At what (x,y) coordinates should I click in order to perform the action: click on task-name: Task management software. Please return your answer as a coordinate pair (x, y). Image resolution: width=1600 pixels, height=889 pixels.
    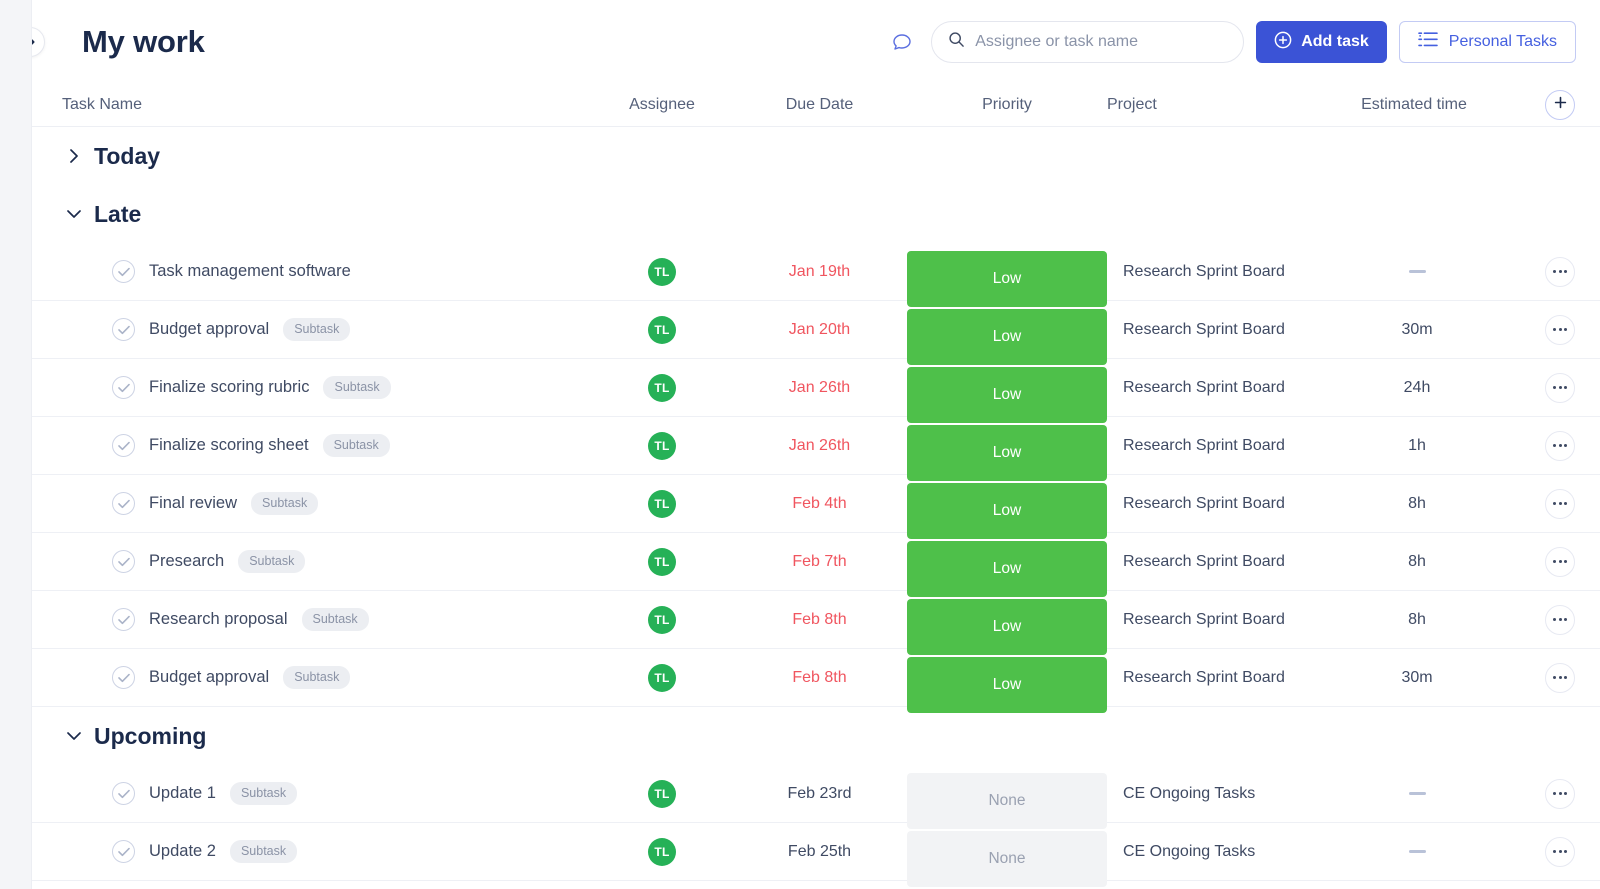
    Looking at the image, I should click on (250, 271).